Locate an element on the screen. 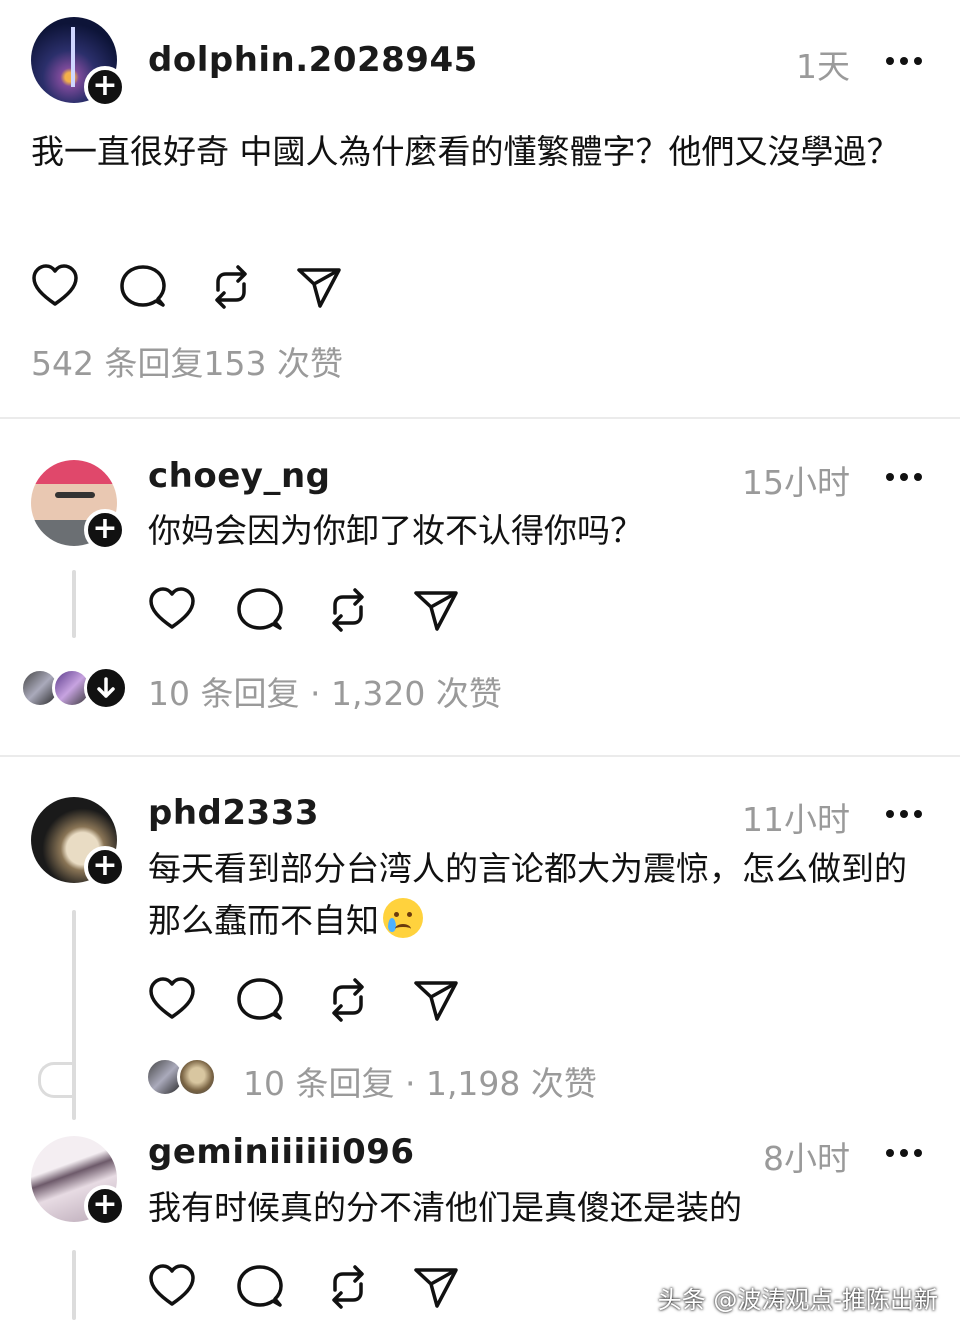 This screenshot has height=1335, width=960. comment-time: 11小时 is located at coordinates (796, 819).